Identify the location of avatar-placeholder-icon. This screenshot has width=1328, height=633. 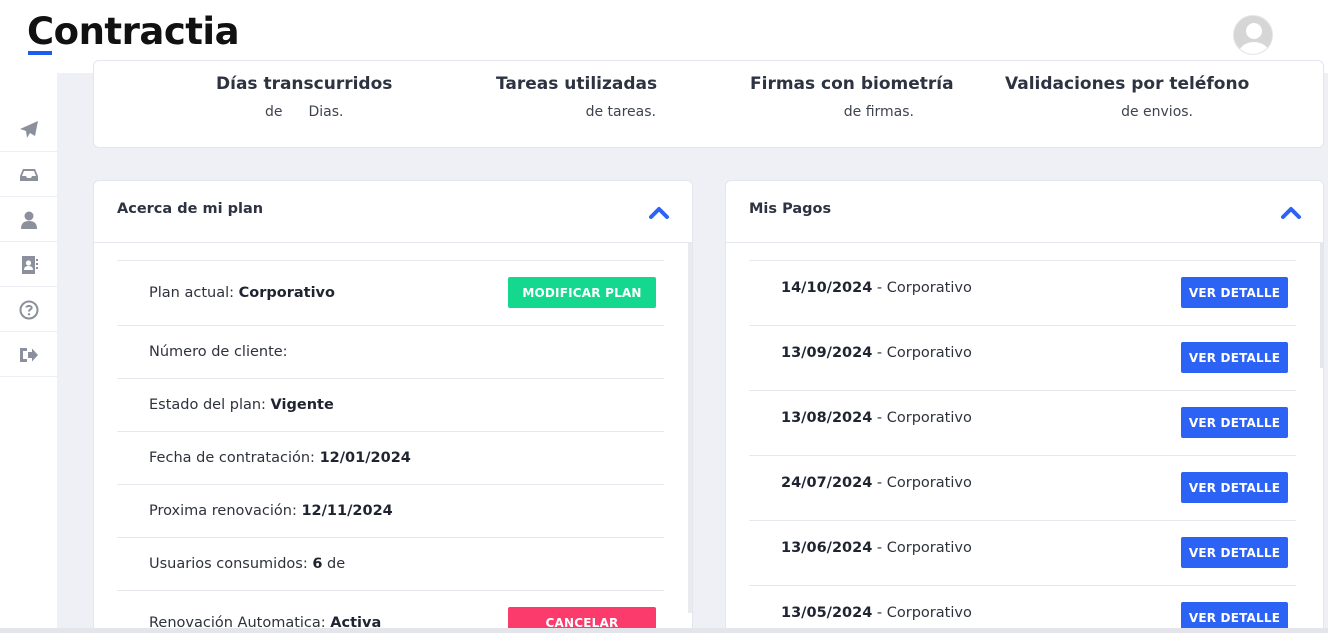
(1253, 35).